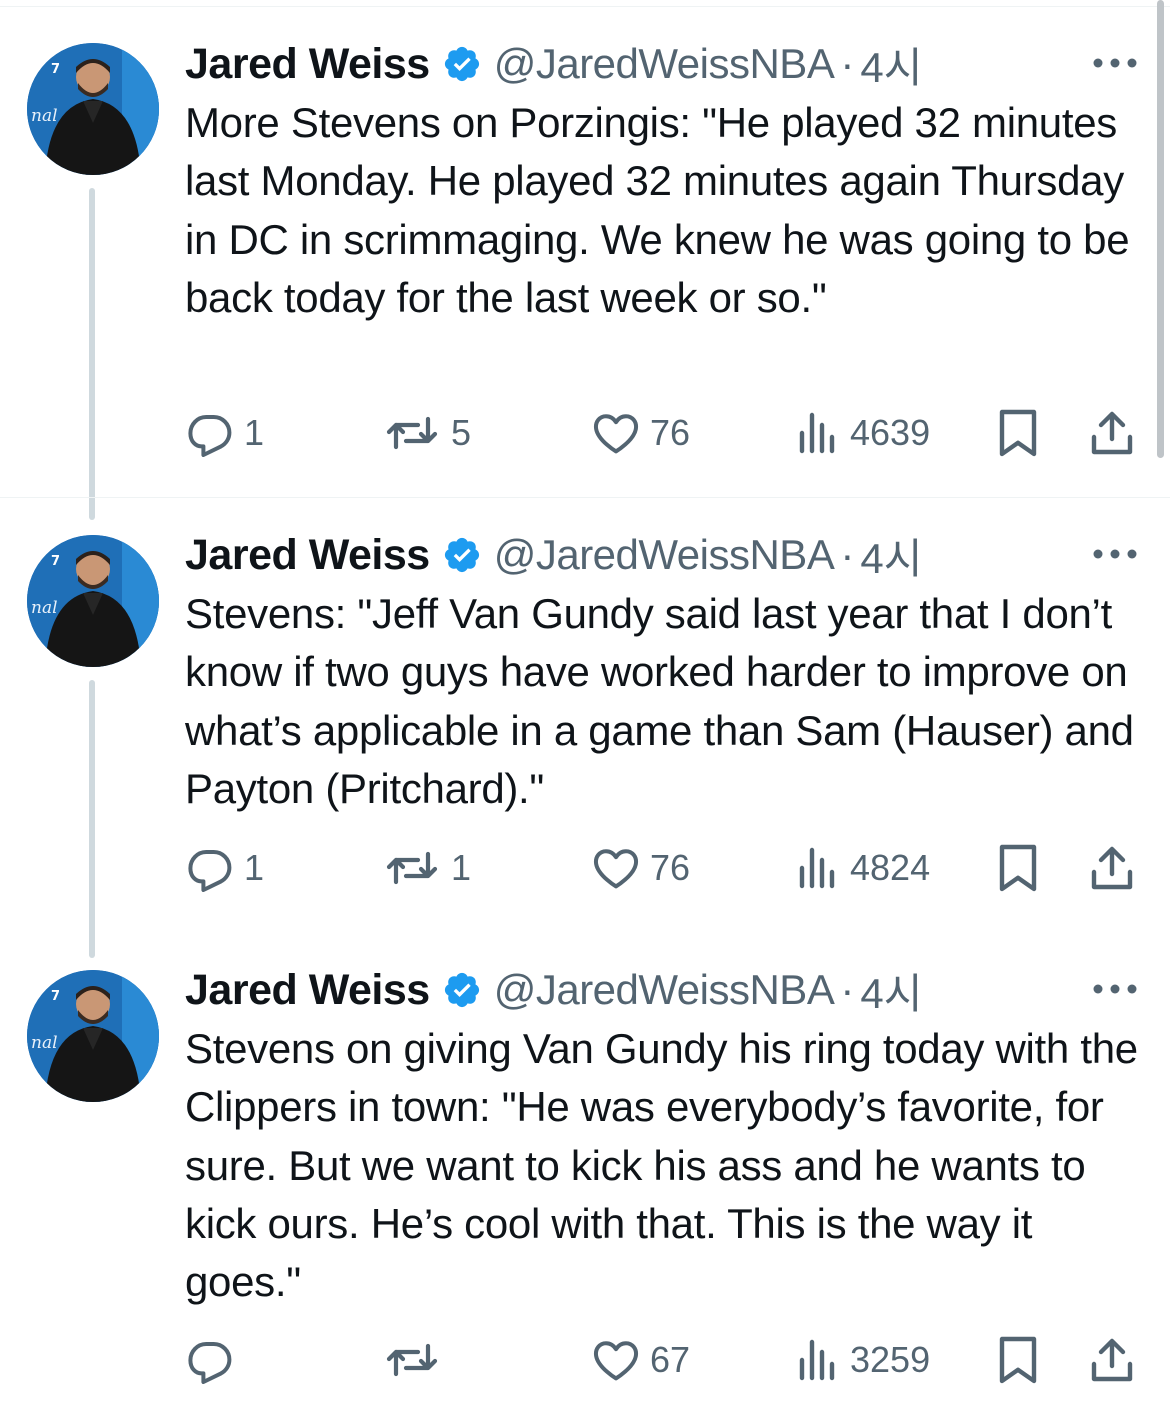  I want to click on repost-count: 5, so click(461, 432).